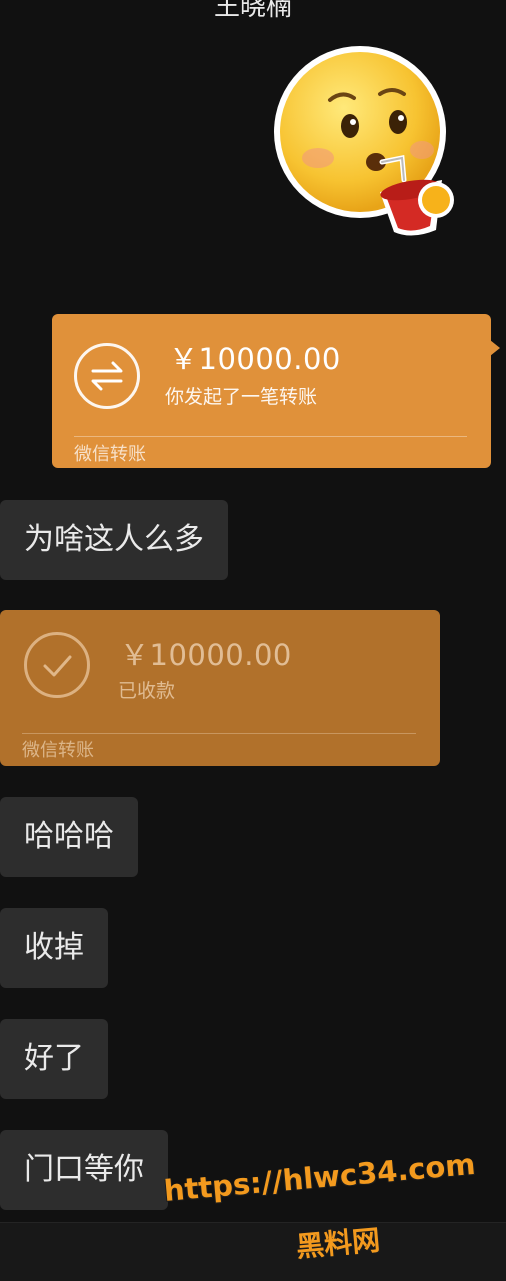 The image size is (506, 1281). What do you see at coordinates (57, 665) in the screenshot?
I see `checkmark-icon` at bounding box center [57, 665].